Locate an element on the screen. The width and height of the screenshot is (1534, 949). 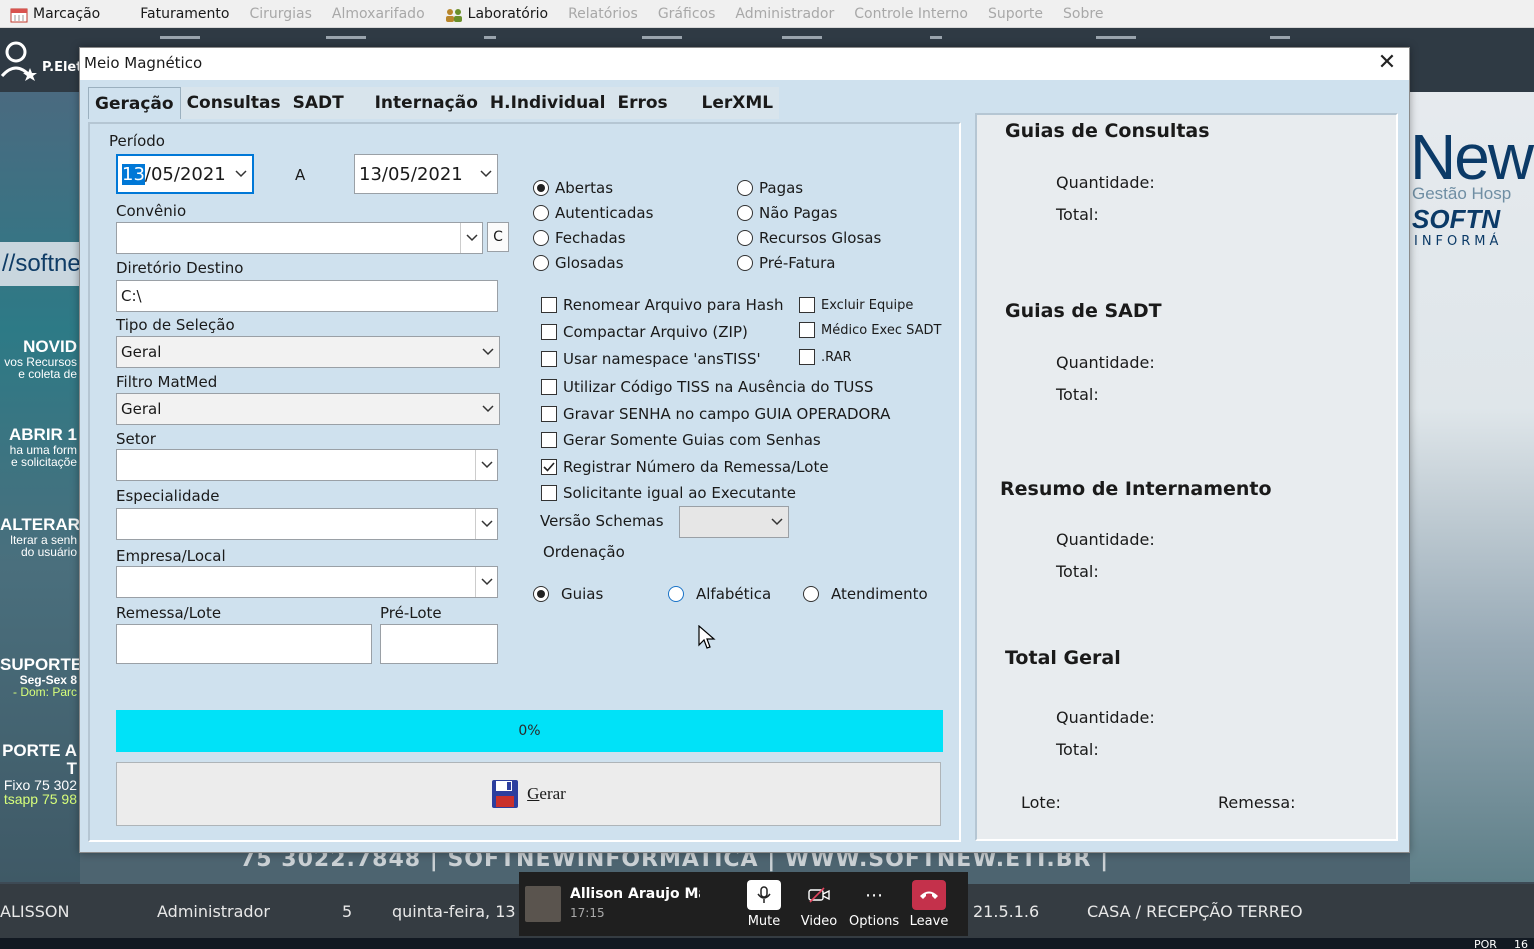
radio-label: Pré-Fatura is located at coordinates (797, 263).